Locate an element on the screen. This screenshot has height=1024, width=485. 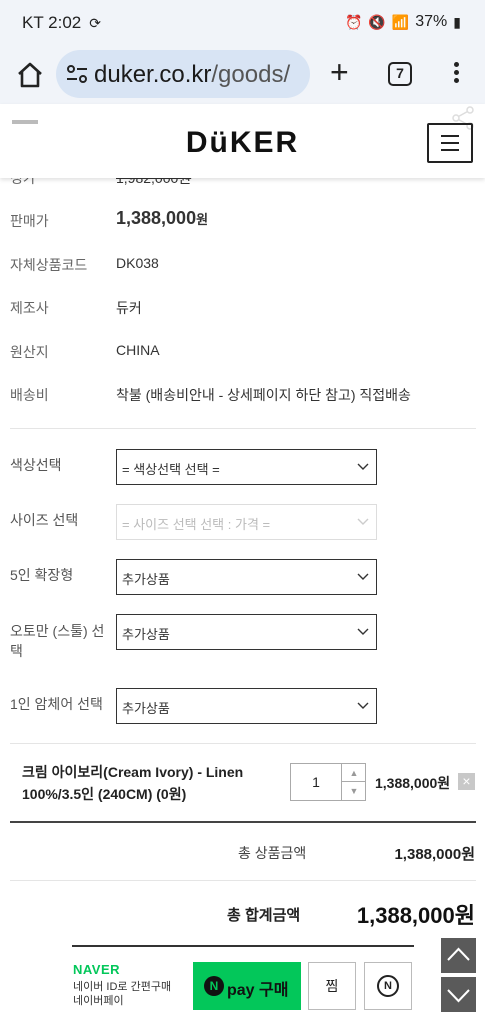
site-header: DüKER is located at coordinates (242, 141).